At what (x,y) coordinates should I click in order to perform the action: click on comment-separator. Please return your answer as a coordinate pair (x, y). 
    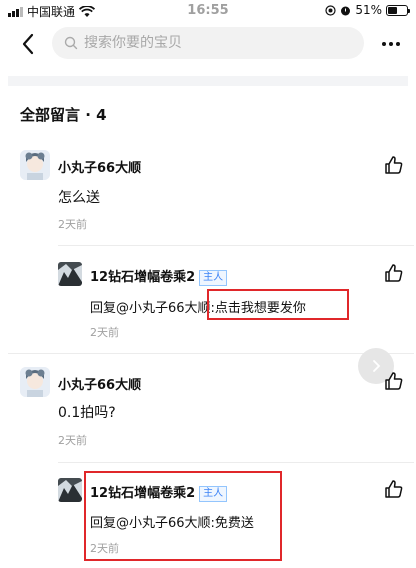
    Looking at the image, I should click on (211, 353).